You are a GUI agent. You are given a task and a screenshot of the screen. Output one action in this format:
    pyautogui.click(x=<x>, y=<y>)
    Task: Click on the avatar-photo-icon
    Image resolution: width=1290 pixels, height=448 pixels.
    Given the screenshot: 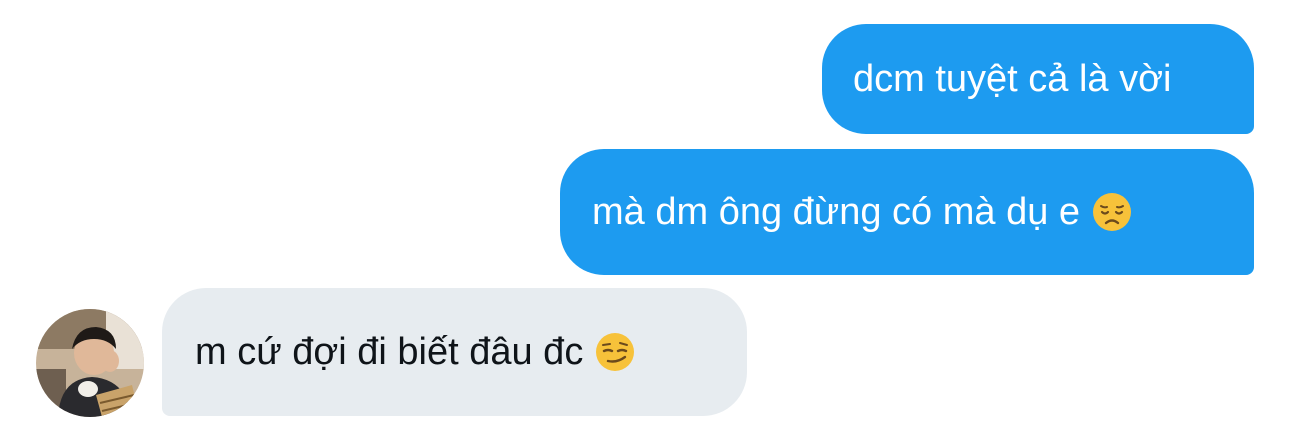 What is the action you would take?
    pyautogui.click(x=90, y=363)
    